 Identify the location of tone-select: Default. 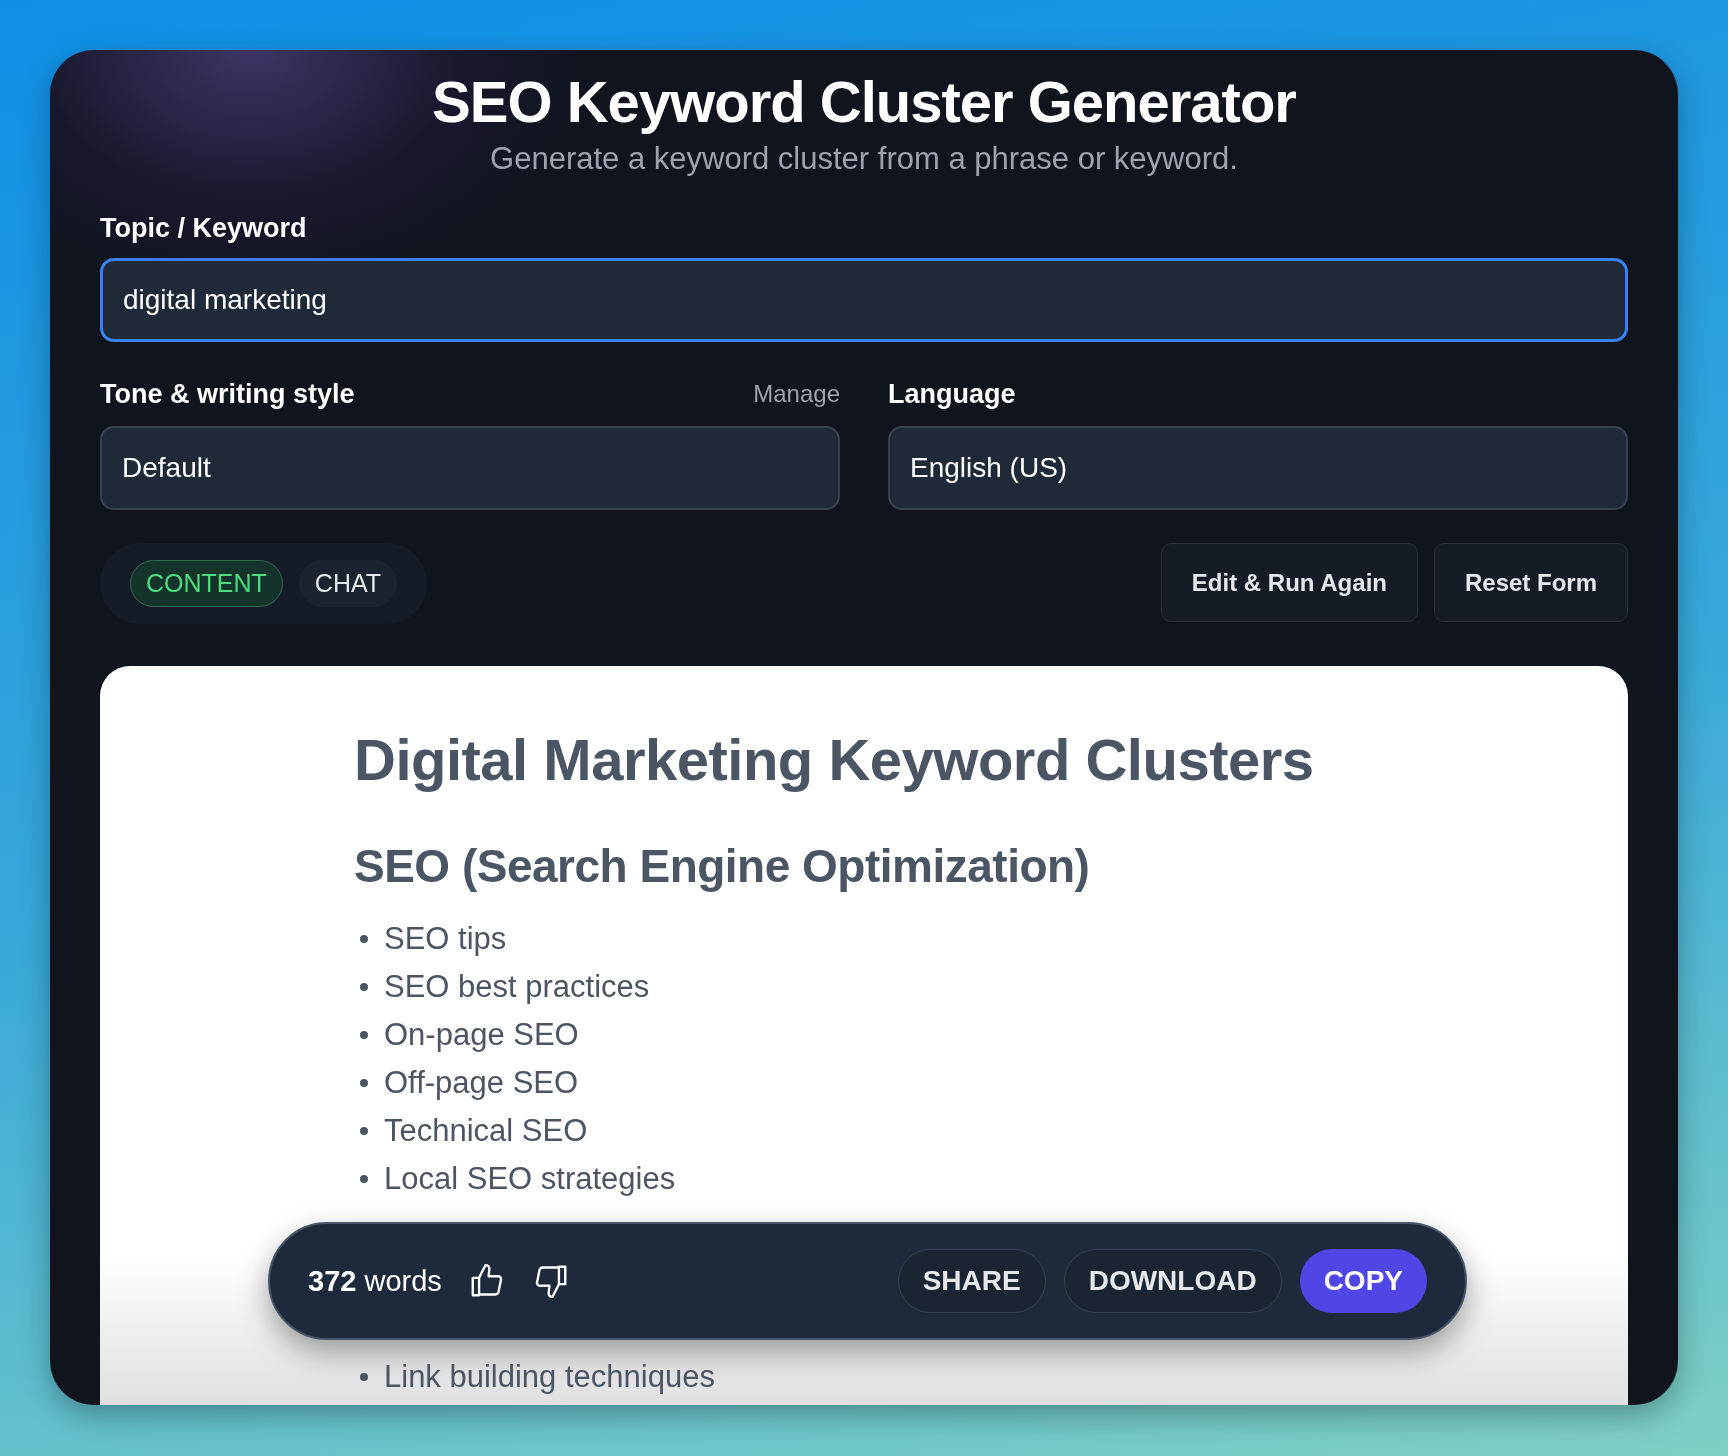
(470, 468).